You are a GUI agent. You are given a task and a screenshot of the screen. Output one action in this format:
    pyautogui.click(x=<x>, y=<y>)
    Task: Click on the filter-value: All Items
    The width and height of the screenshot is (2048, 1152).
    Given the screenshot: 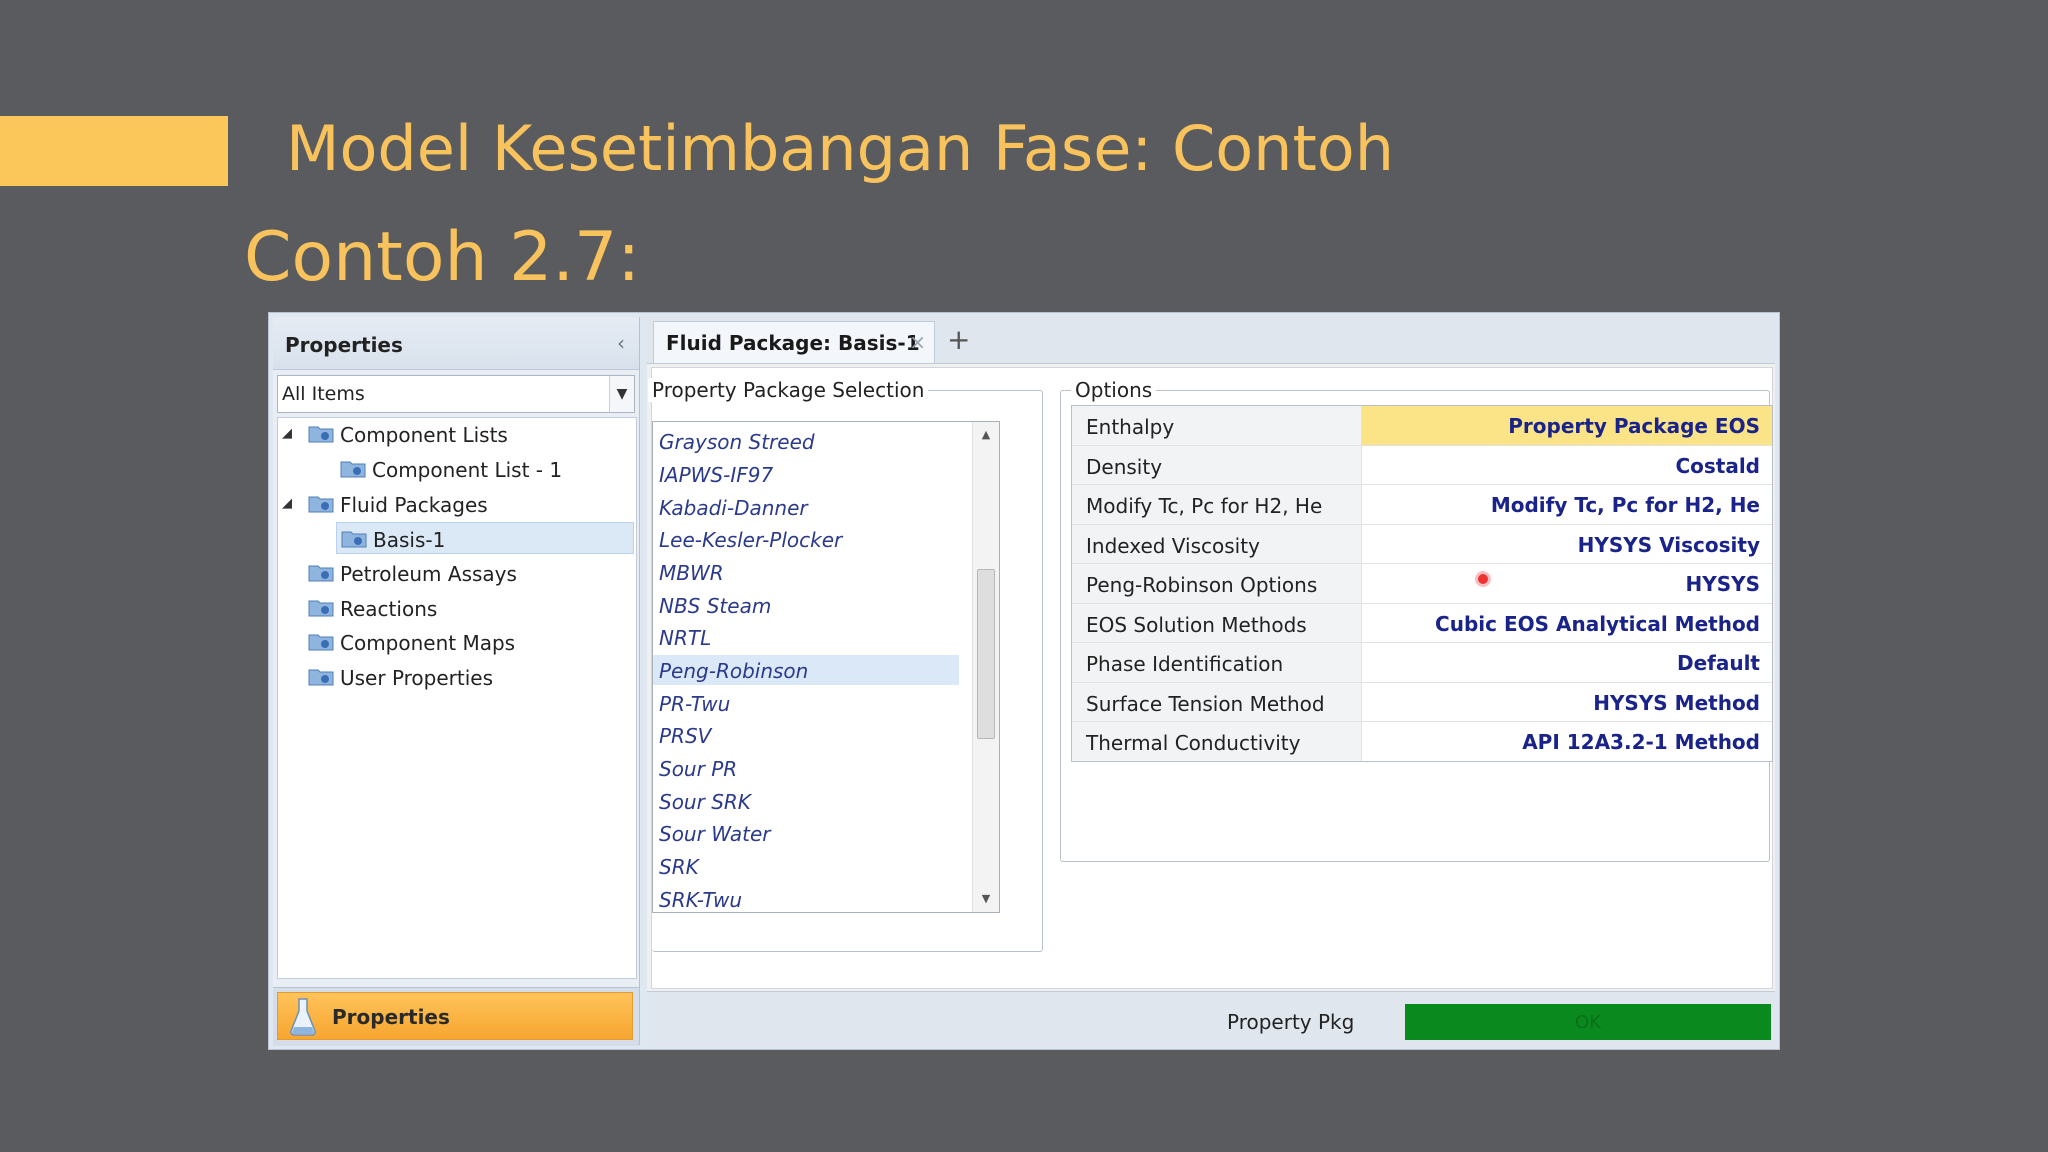 What is the action you would take?
    pyautogui.click(x=323, y=394)
    